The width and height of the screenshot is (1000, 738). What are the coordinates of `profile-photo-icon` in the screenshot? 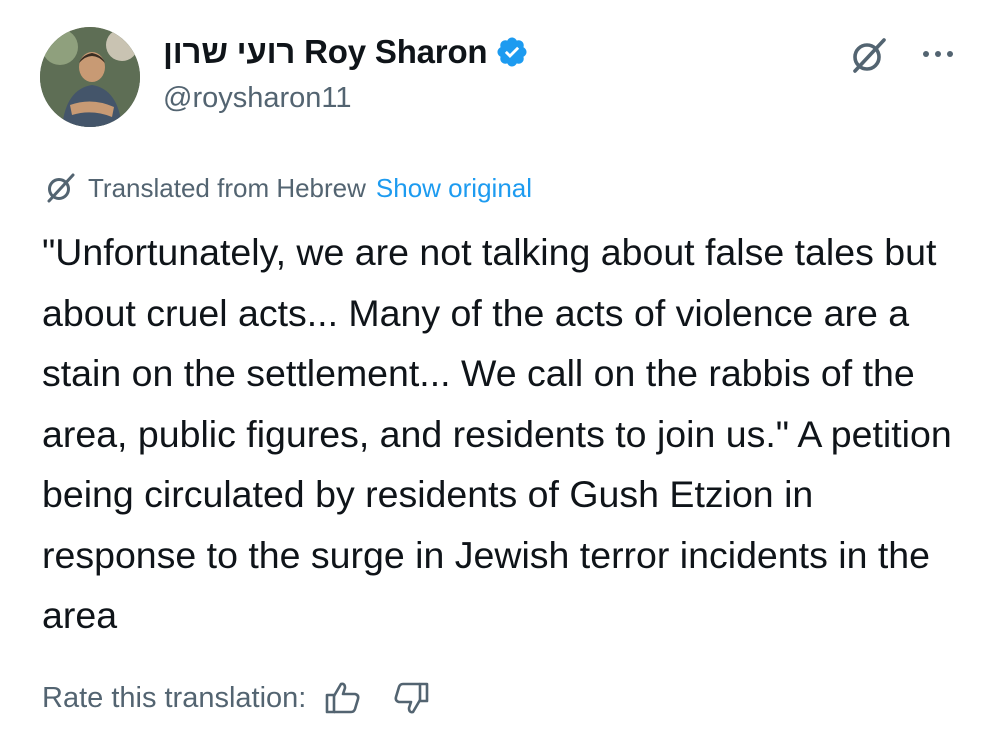 It's located at (90, 77).